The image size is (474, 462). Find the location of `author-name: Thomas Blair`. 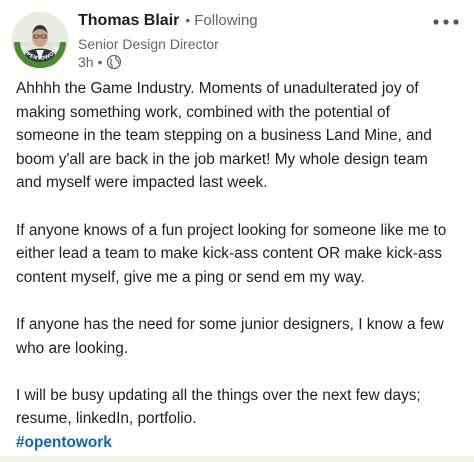

author-name: Thomas Blair is located at coordinates (128, 21).